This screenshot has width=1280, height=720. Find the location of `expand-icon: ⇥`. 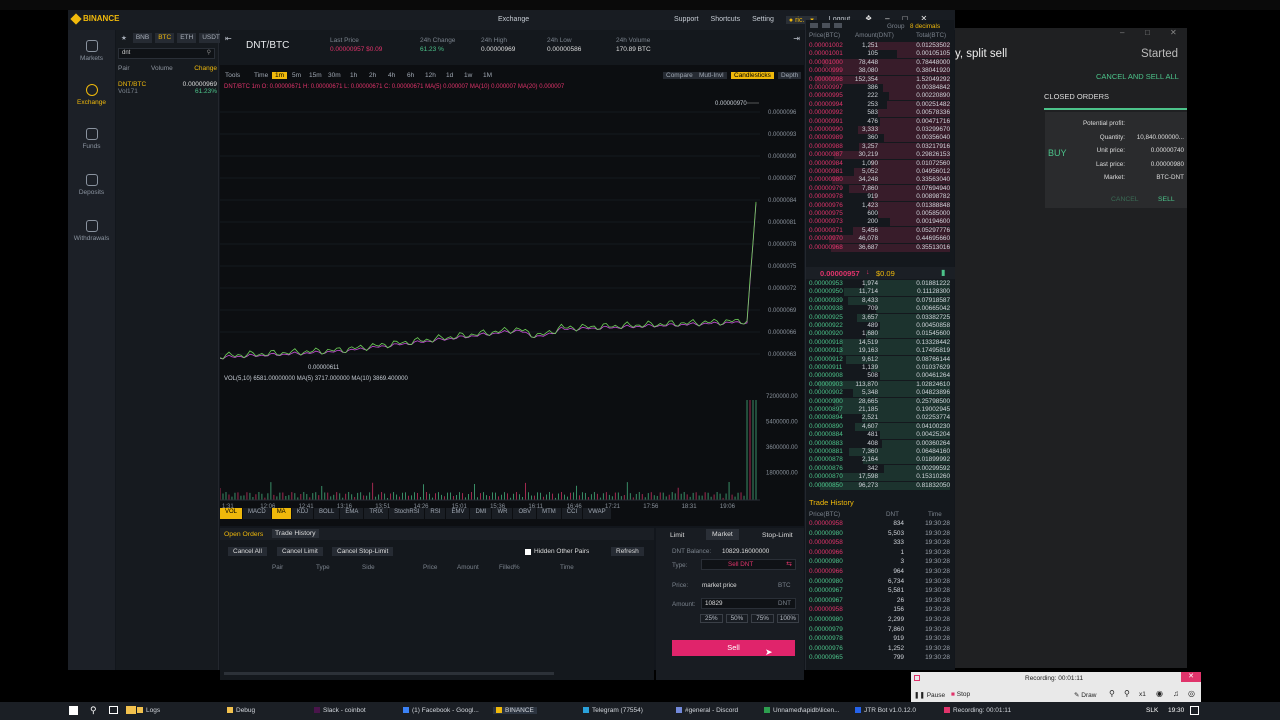

expand-icon: ⇥ is located at coordinates (796, 38).